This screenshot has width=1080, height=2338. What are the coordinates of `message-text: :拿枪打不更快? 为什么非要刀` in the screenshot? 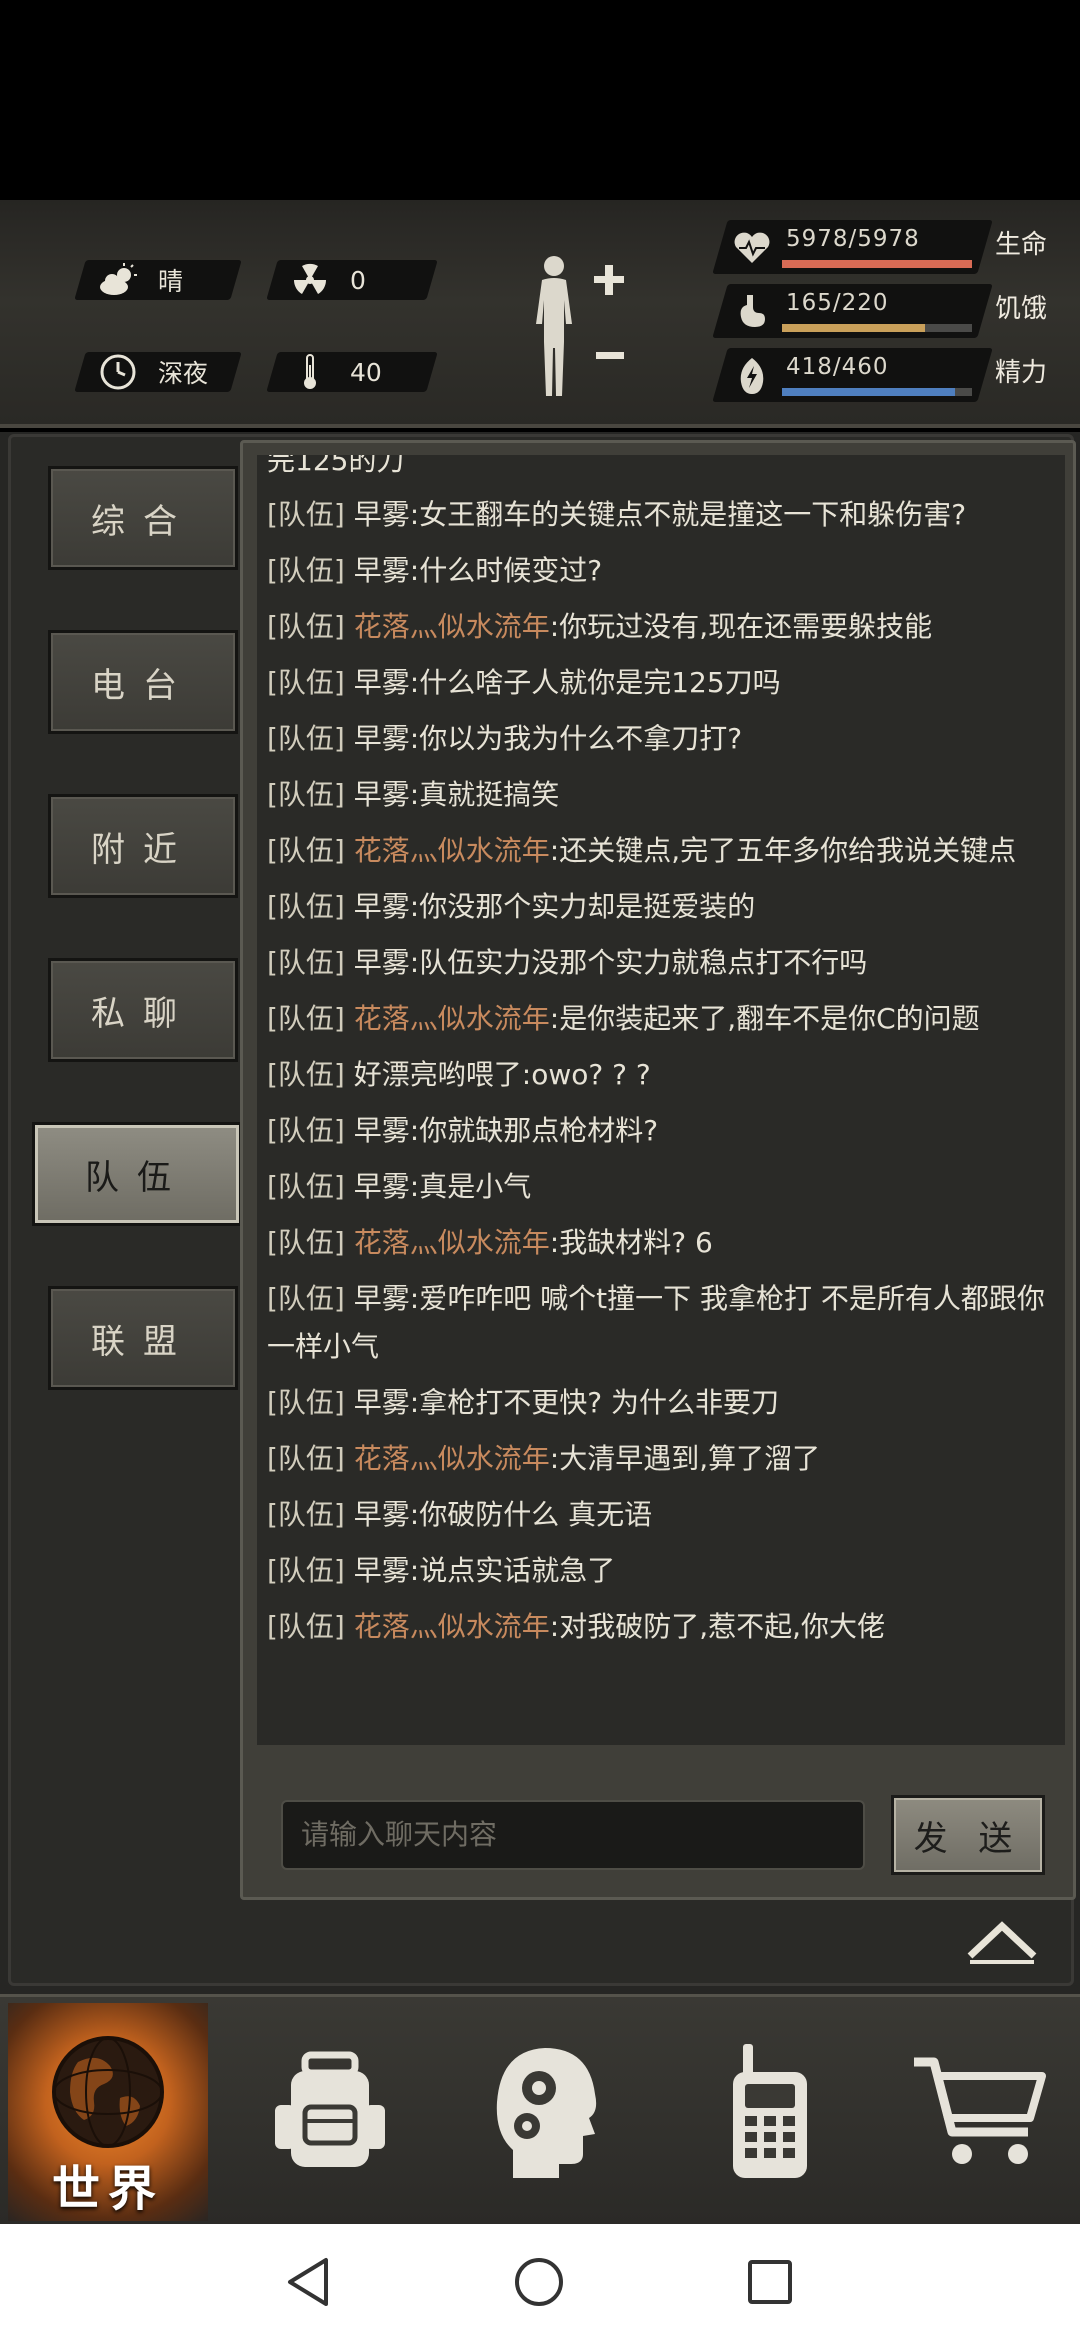 It's located at (594, 1402).